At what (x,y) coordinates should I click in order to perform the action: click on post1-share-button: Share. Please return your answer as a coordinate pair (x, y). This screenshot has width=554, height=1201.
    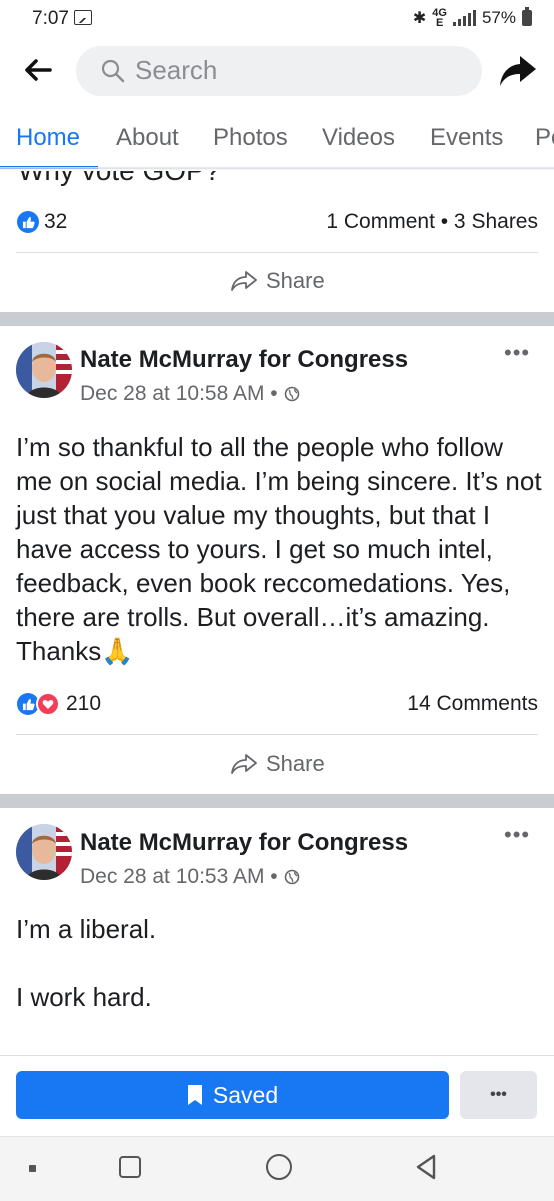
    Looking at the image, I should click on (277, 281).